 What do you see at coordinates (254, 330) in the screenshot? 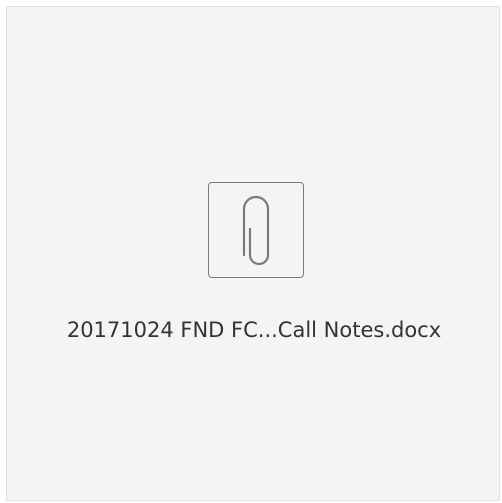
I see `file-name: 20171024 FND FC...Call Notes.docx` at bounding box center [254, 330].